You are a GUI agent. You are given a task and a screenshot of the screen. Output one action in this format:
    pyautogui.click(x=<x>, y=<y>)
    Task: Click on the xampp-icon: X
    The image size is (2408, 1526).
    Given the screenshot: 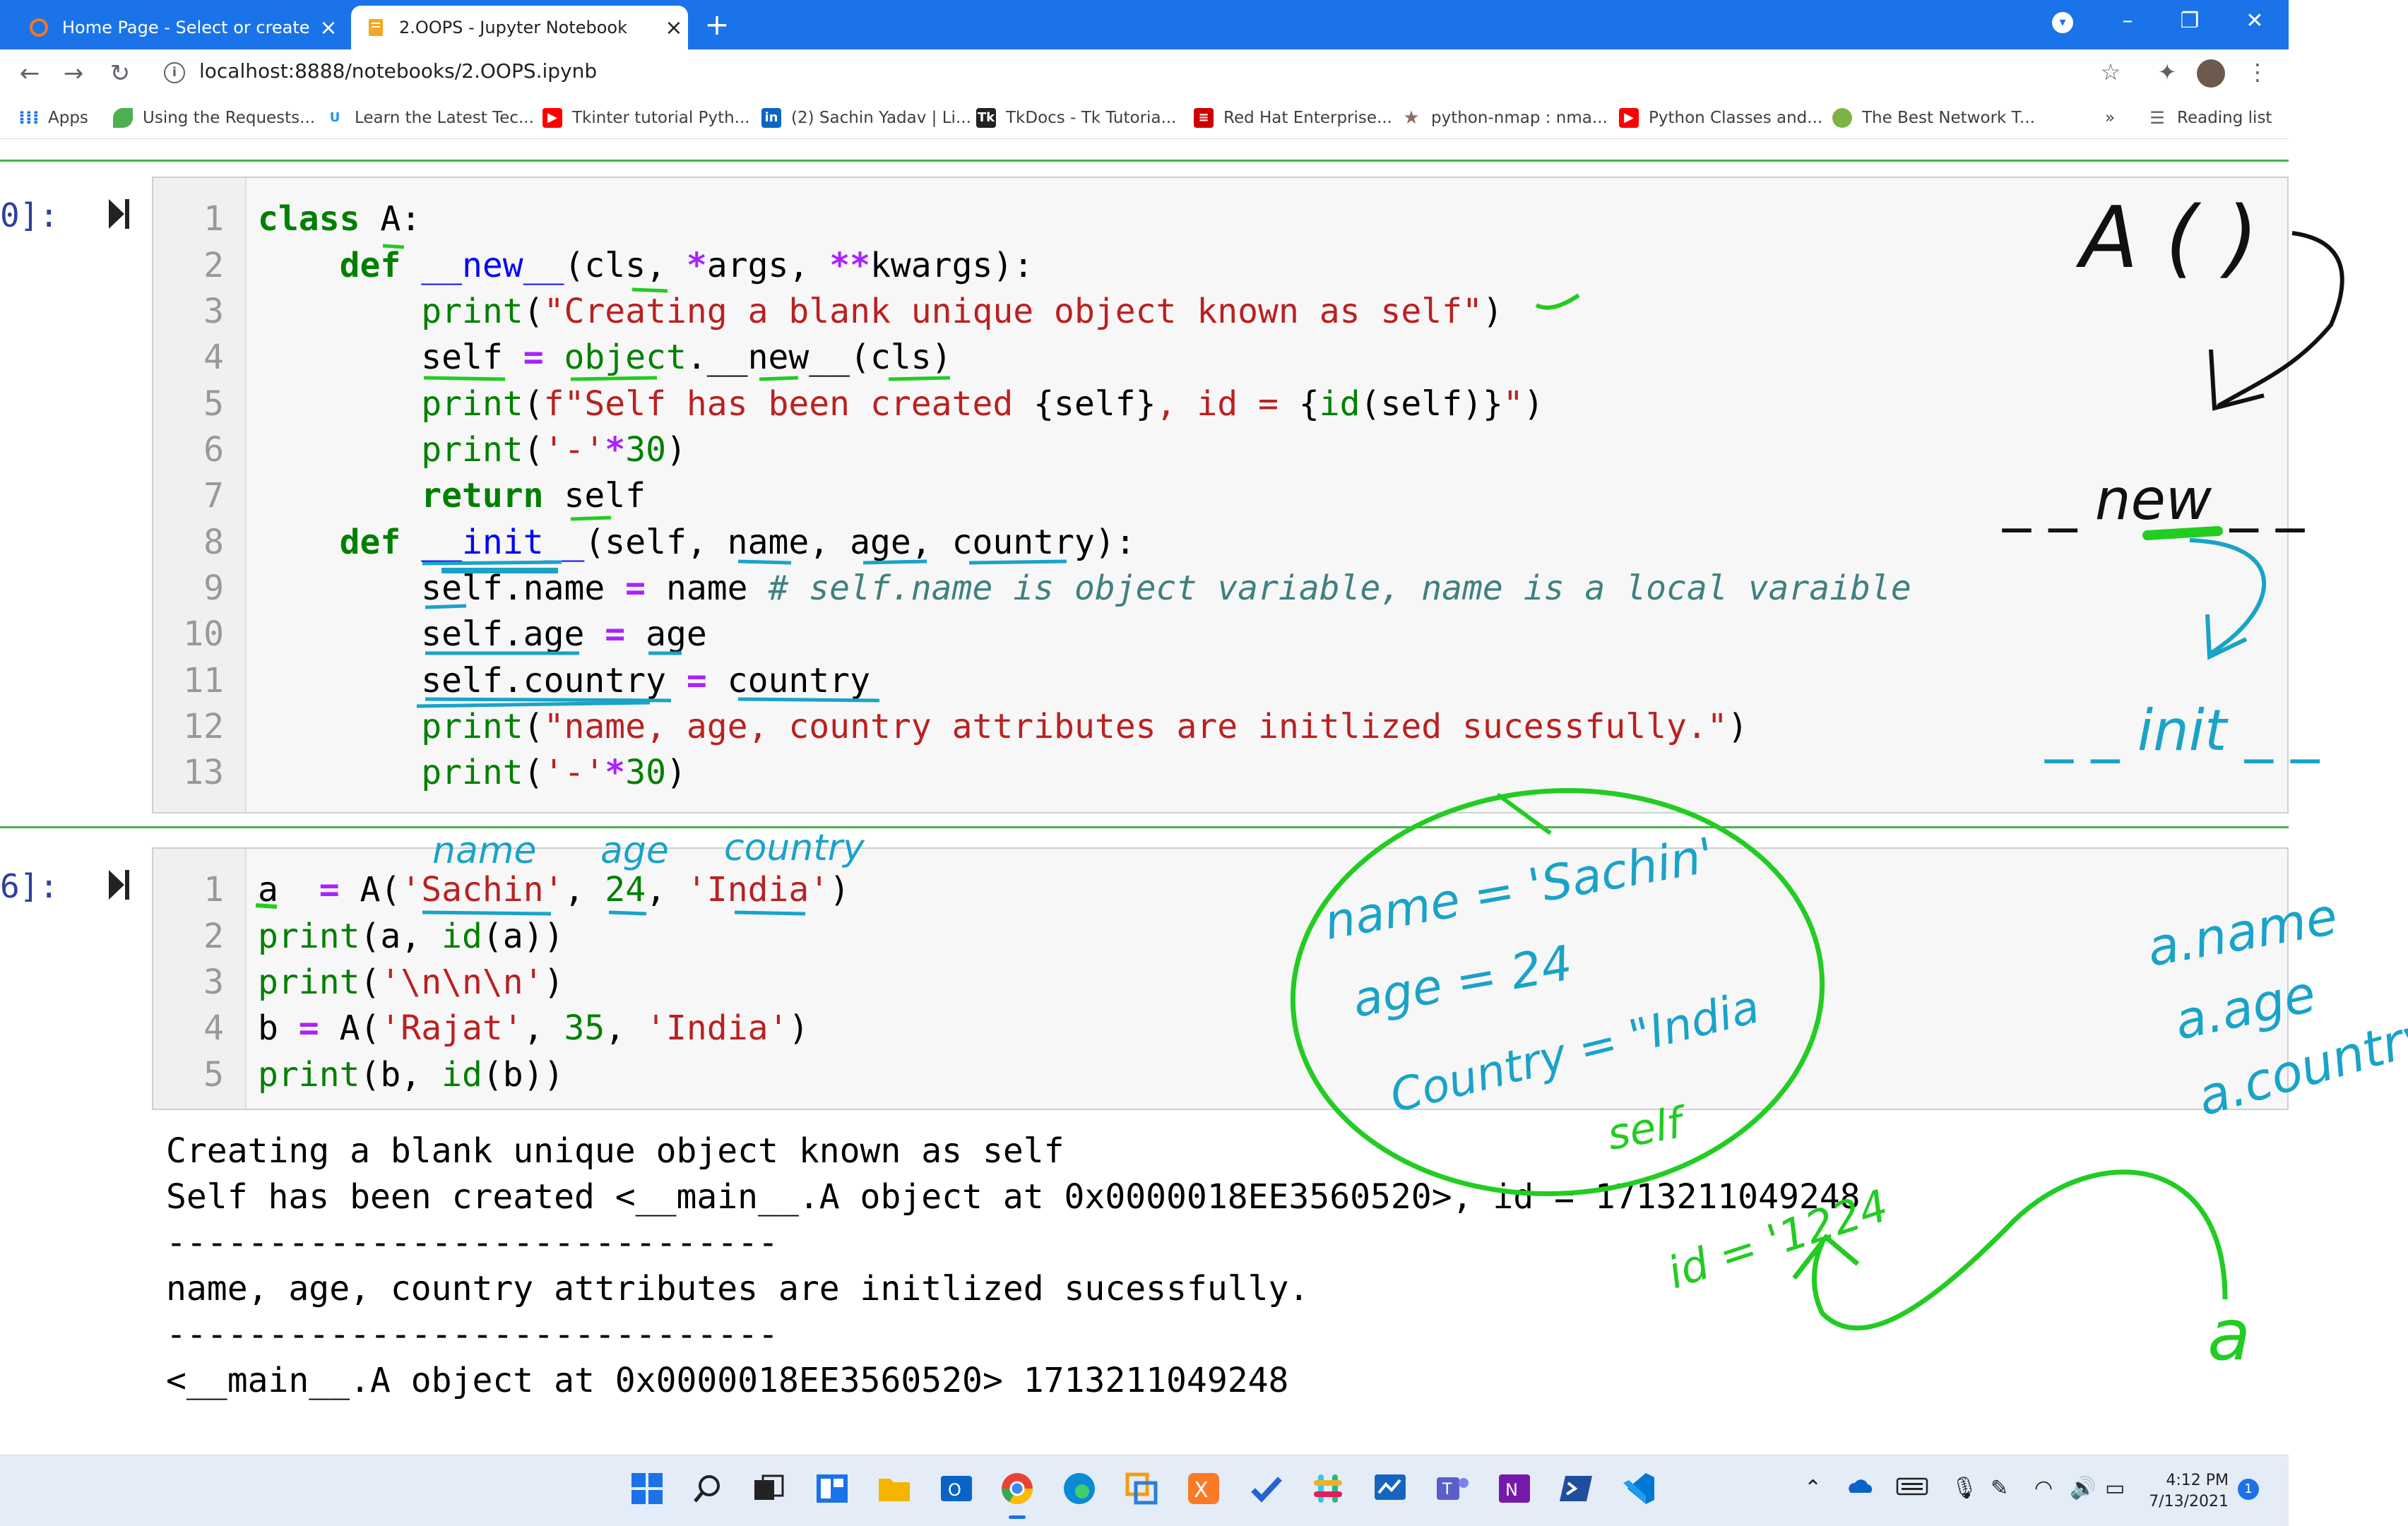 What is the action you would take?
    pyautogui.click(x=1204, y=1489)
    